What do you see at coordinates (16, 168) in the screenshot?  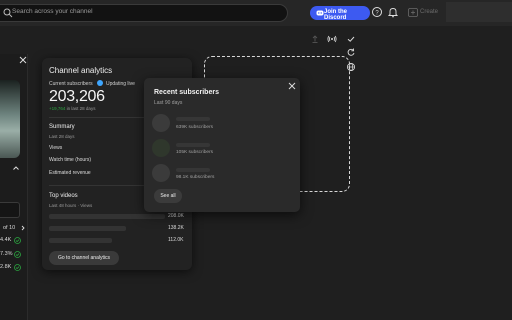 I see `chevron-up-icon` at bounding box center [16, 168].